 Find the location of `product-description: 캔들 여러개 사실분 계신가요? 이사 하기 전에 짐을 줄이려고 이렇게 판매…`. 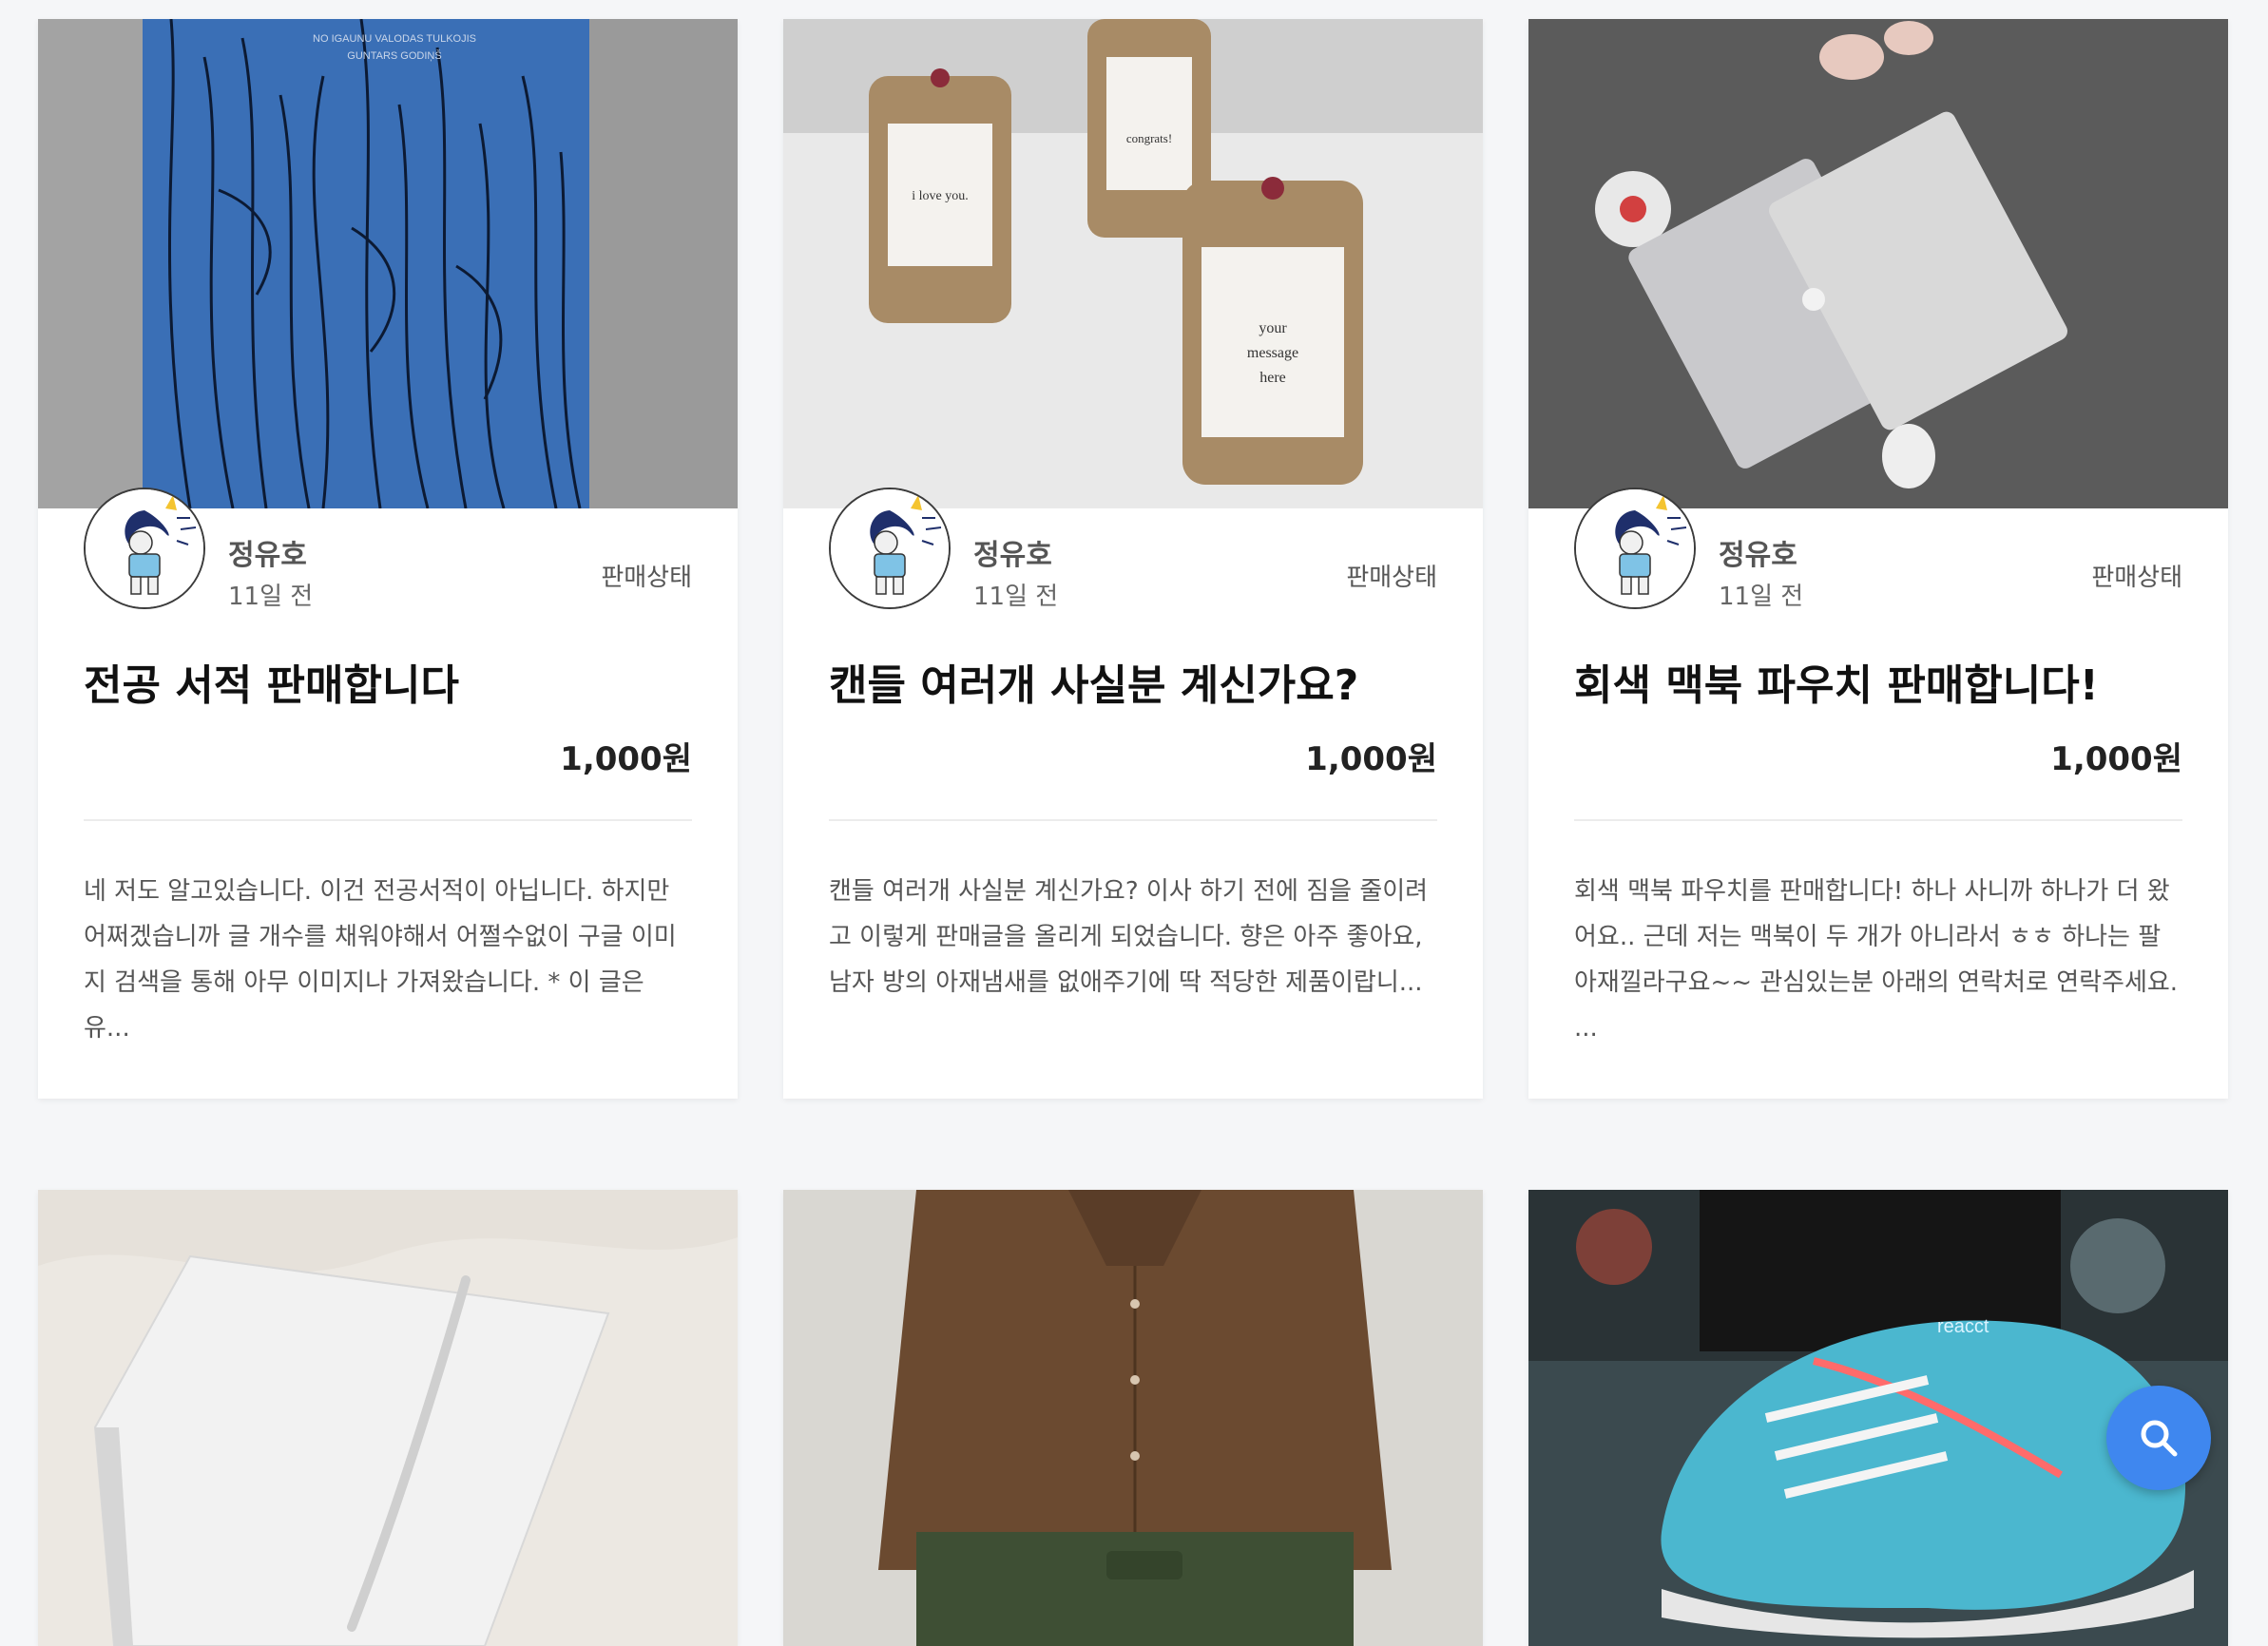

product-description: 캔들 여러개 사실분 계신가요? 이사 하기 전에 짐을 줄이려고 이렇게 판매… is located at coordinates (1129, 937).